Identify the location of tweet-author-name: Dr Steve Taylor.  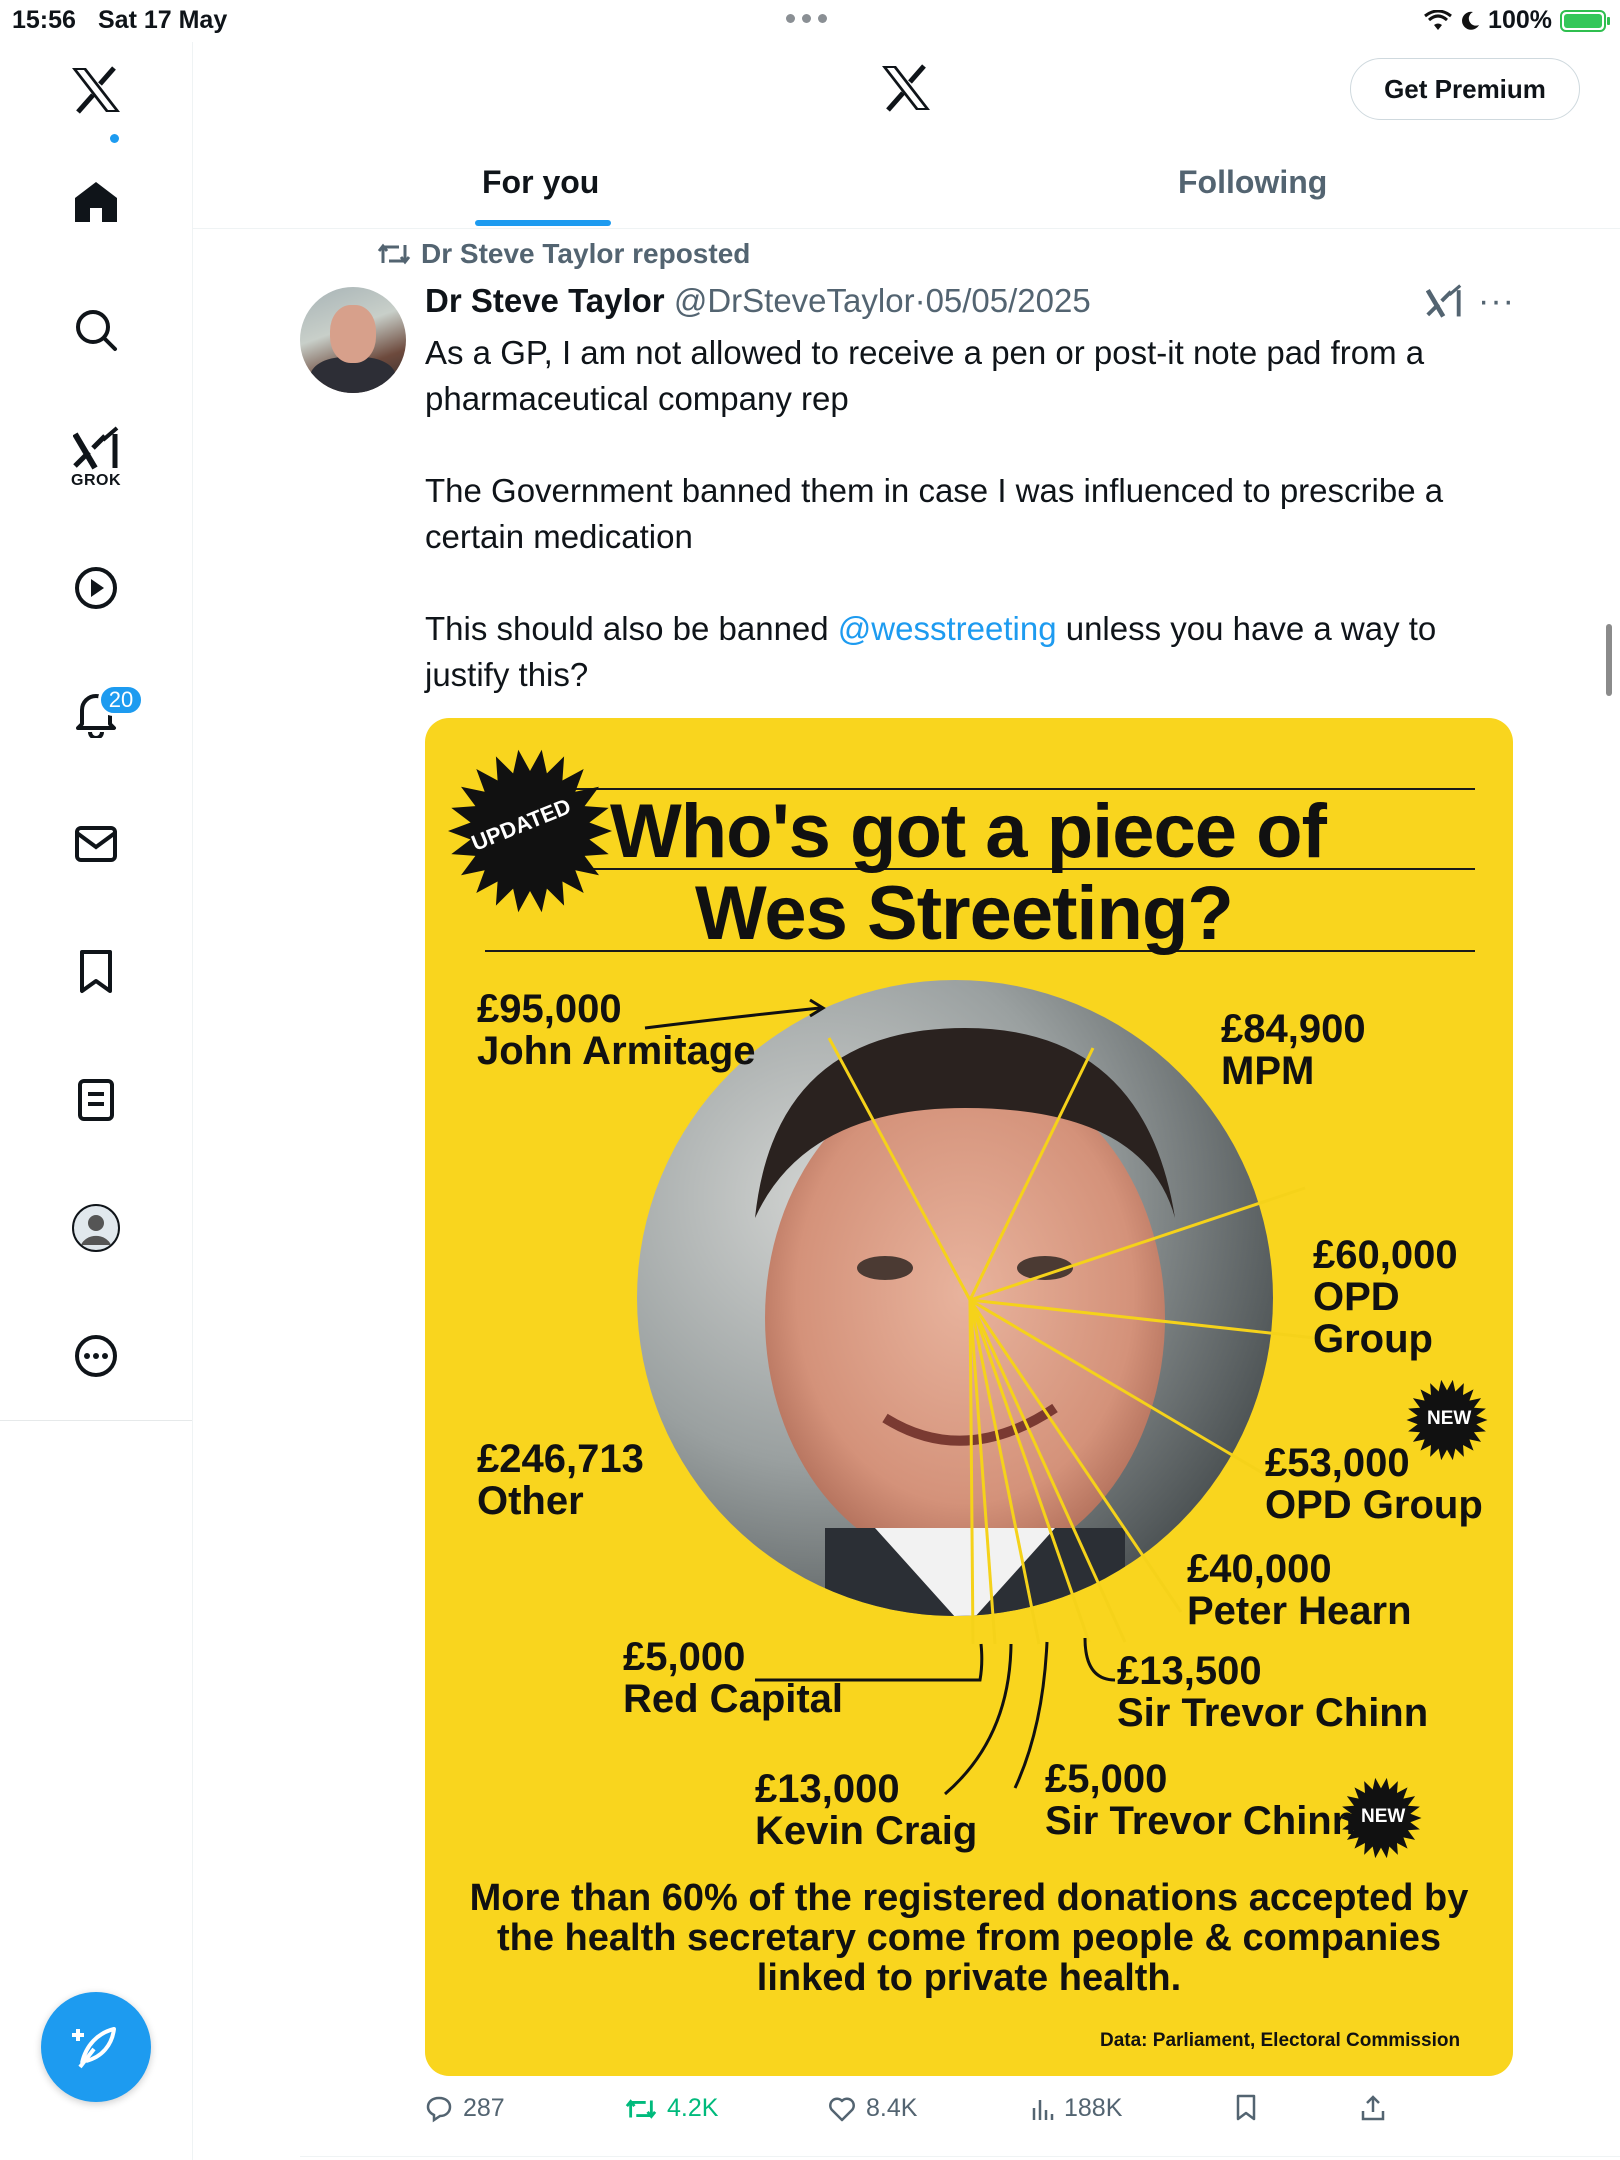
(545, 300).